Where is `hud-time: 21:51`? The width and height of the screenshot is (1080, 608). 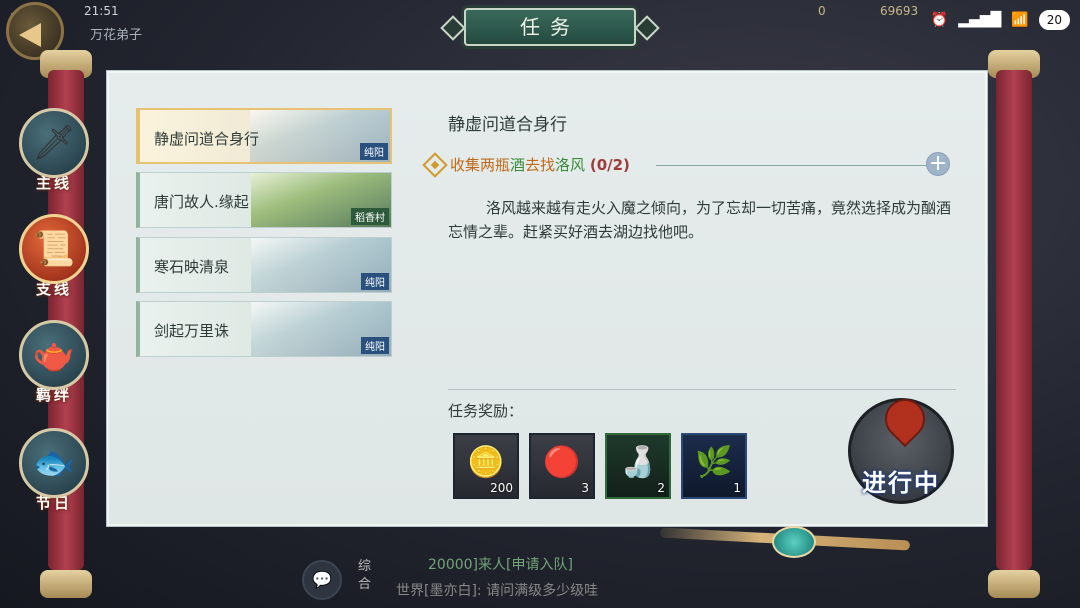 hud-time: 21:51 is located at coordinates (101, 11).